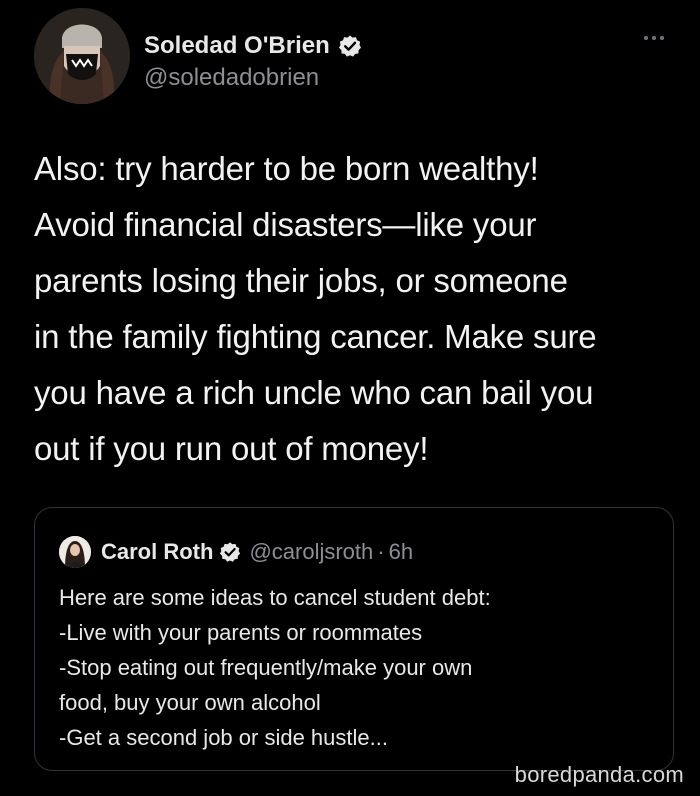 The width and height of the screenshot is (700, 796). I want to click on tweet-header: Soledad O'Brien @soledadobrien, so click(354, 58).